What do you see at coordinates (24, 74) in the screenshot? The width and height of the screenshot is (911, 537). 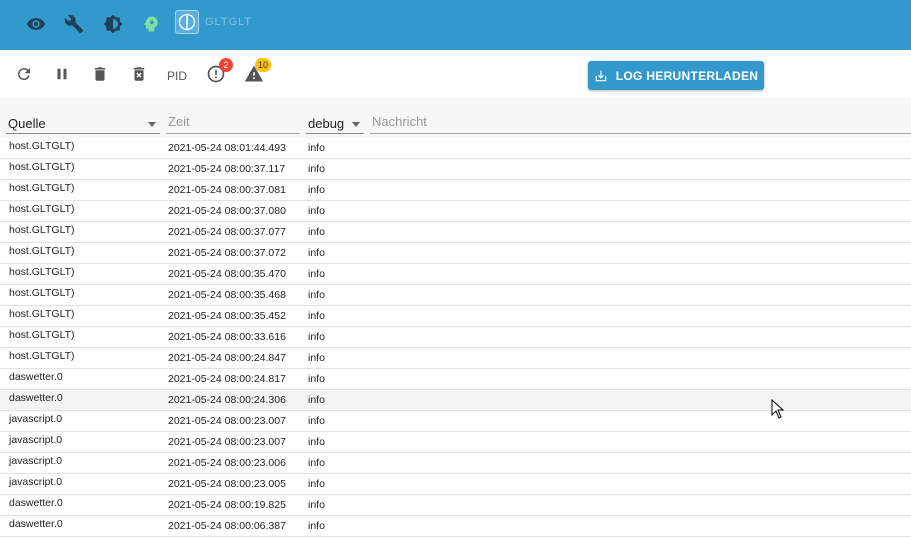 I see `refresh-icon` at bounding box center [24, 74].